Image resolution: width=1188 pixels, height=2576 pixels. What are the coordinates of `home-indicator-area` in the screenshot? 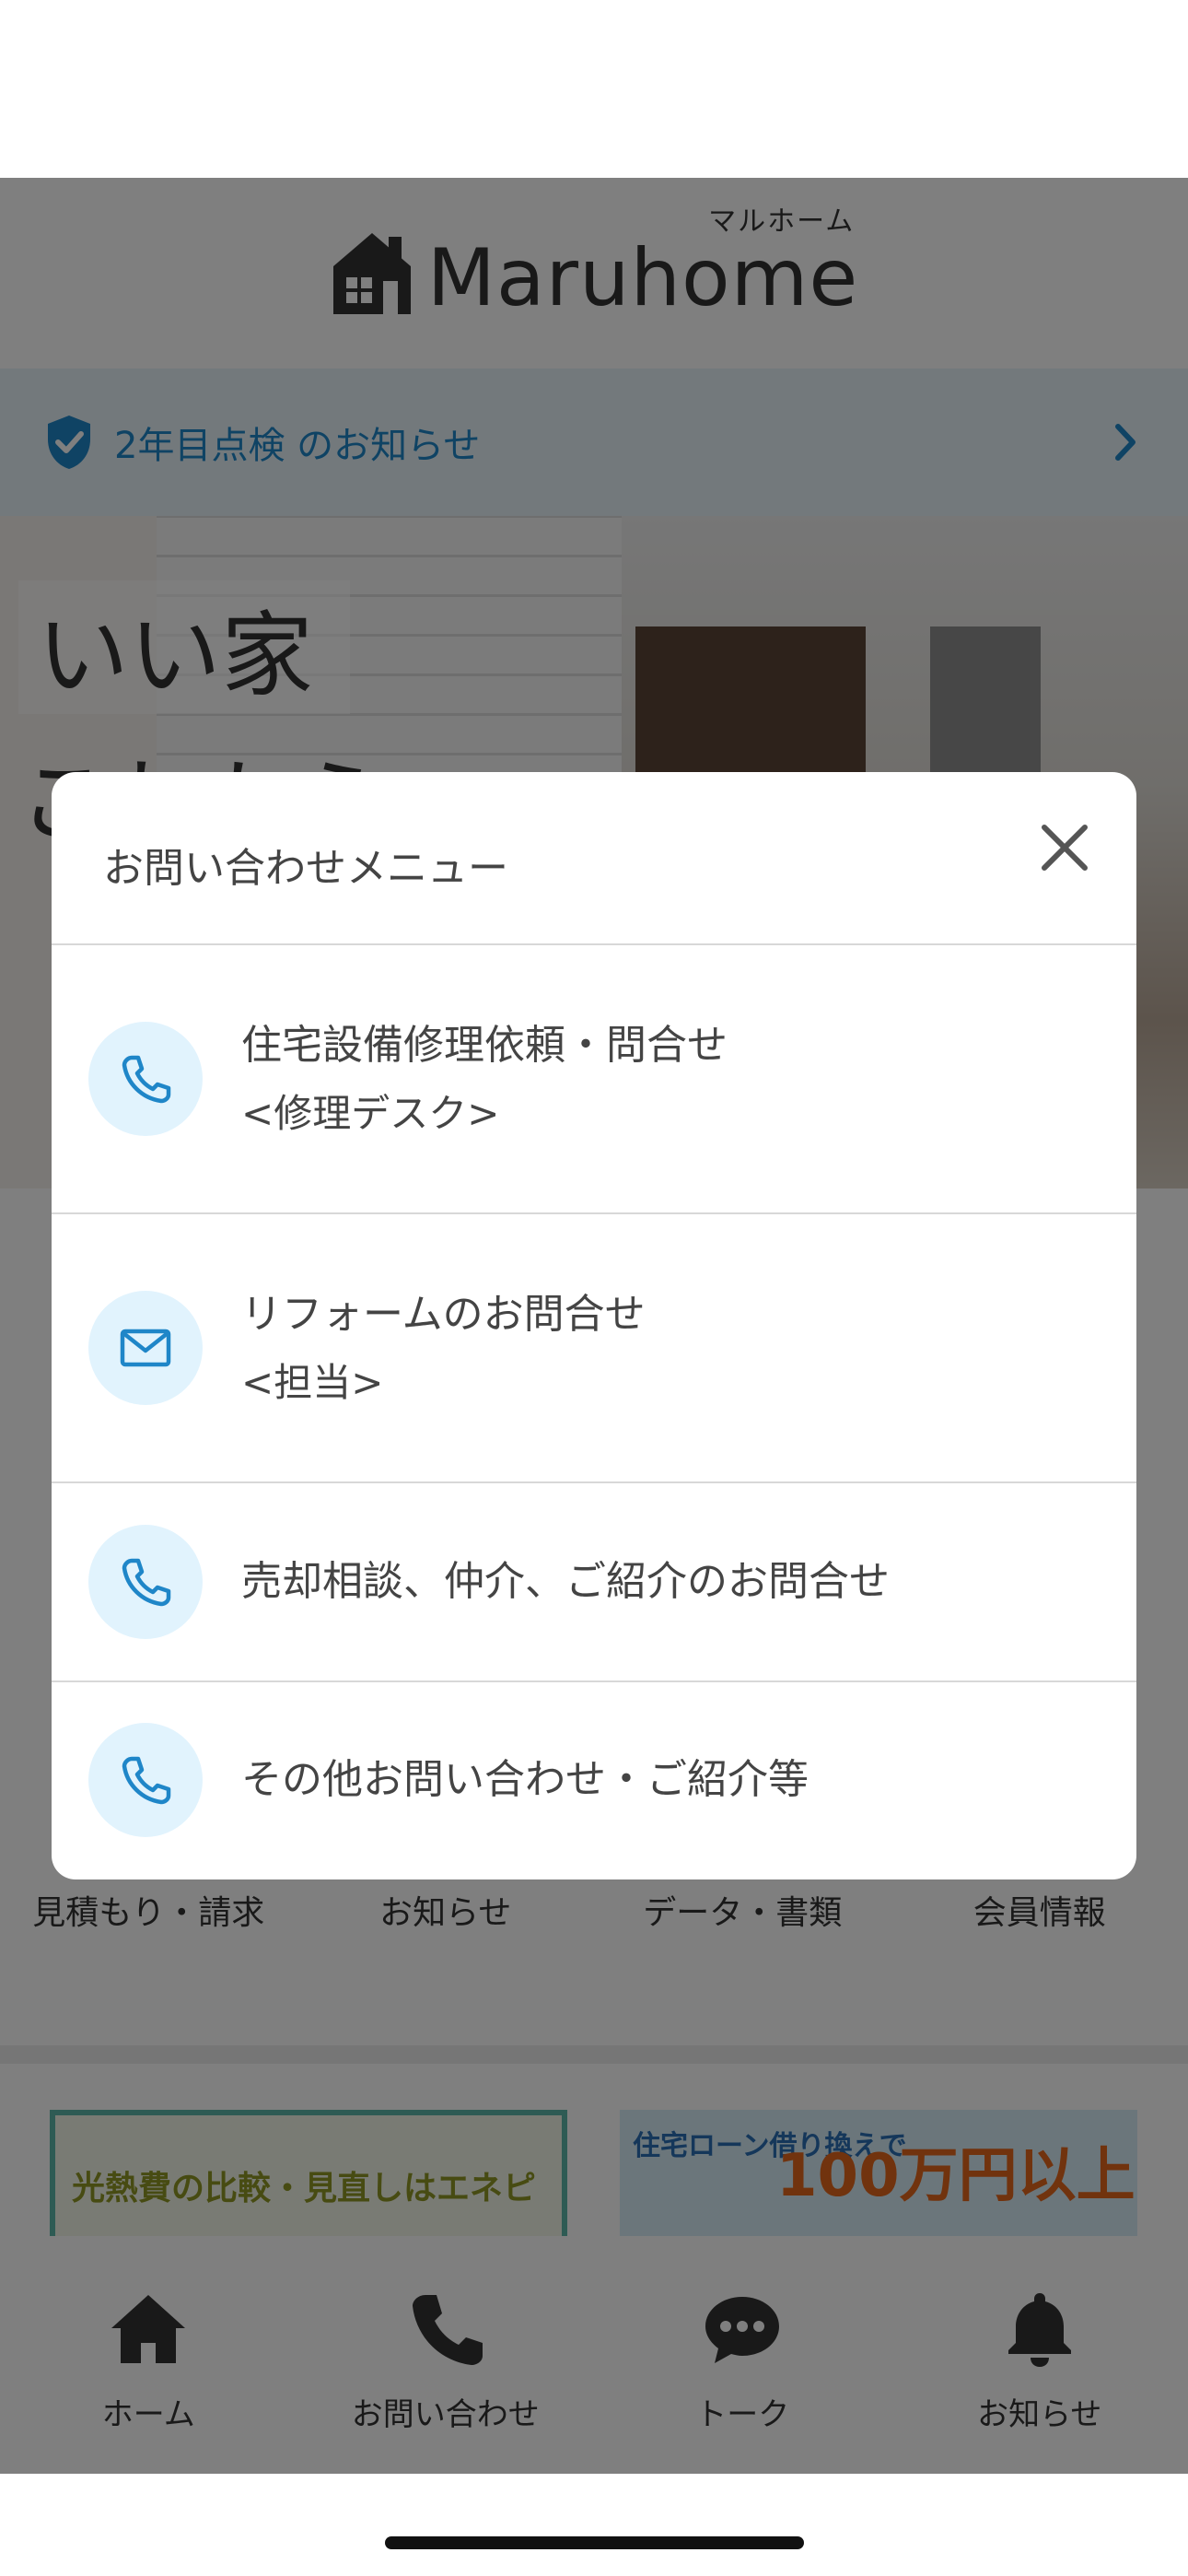 It's located at (594, 2525).